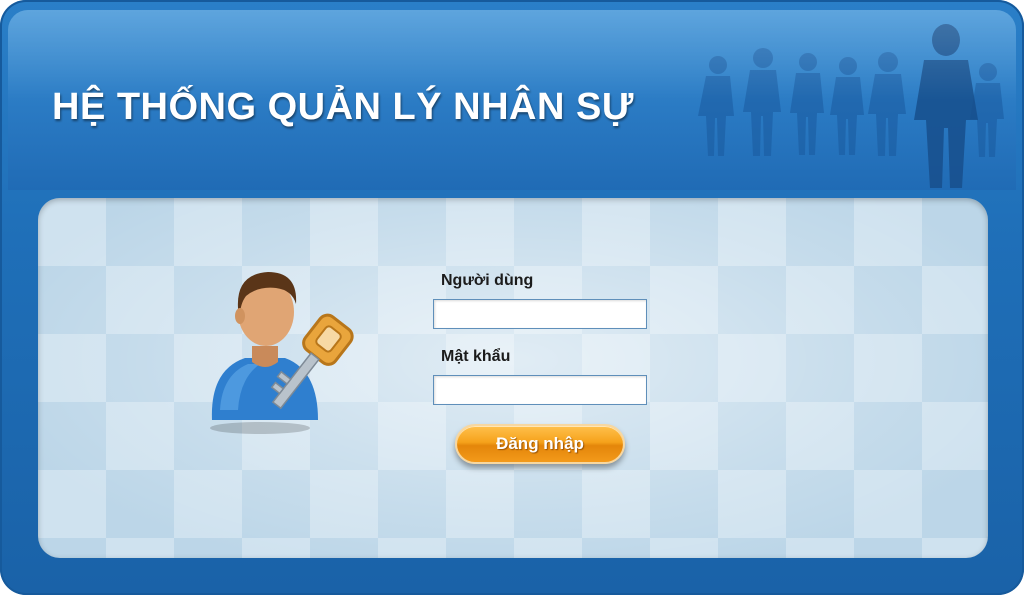 This screenshot has height=595, width=1024. What do you see at coordinates (540, 444) in the screenshot?
I see `login-button: Đăng nhập` at bounding box center [540, 444].